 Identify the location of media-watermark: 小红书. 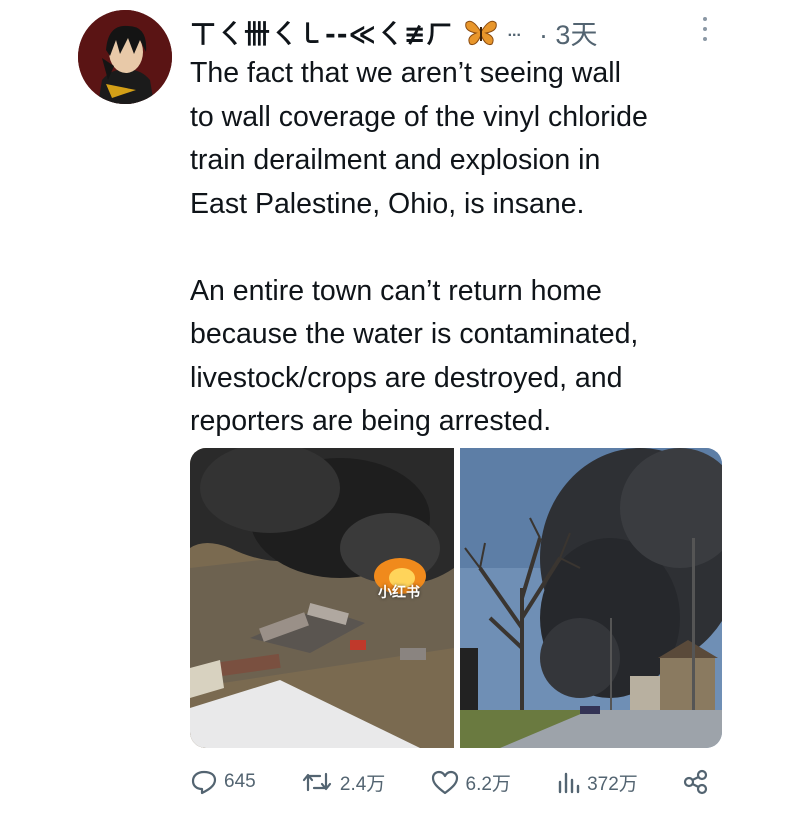
(399, 593).